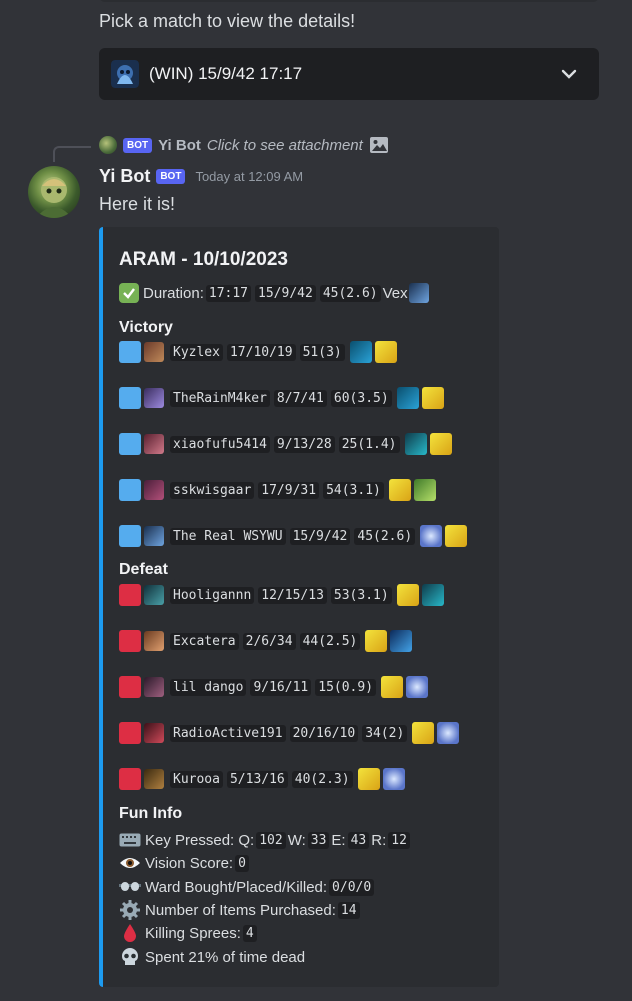 This screenshot has height=1001, width=632. I want to click on keys-label: Key Pressed: Q:, so click(200, 840).